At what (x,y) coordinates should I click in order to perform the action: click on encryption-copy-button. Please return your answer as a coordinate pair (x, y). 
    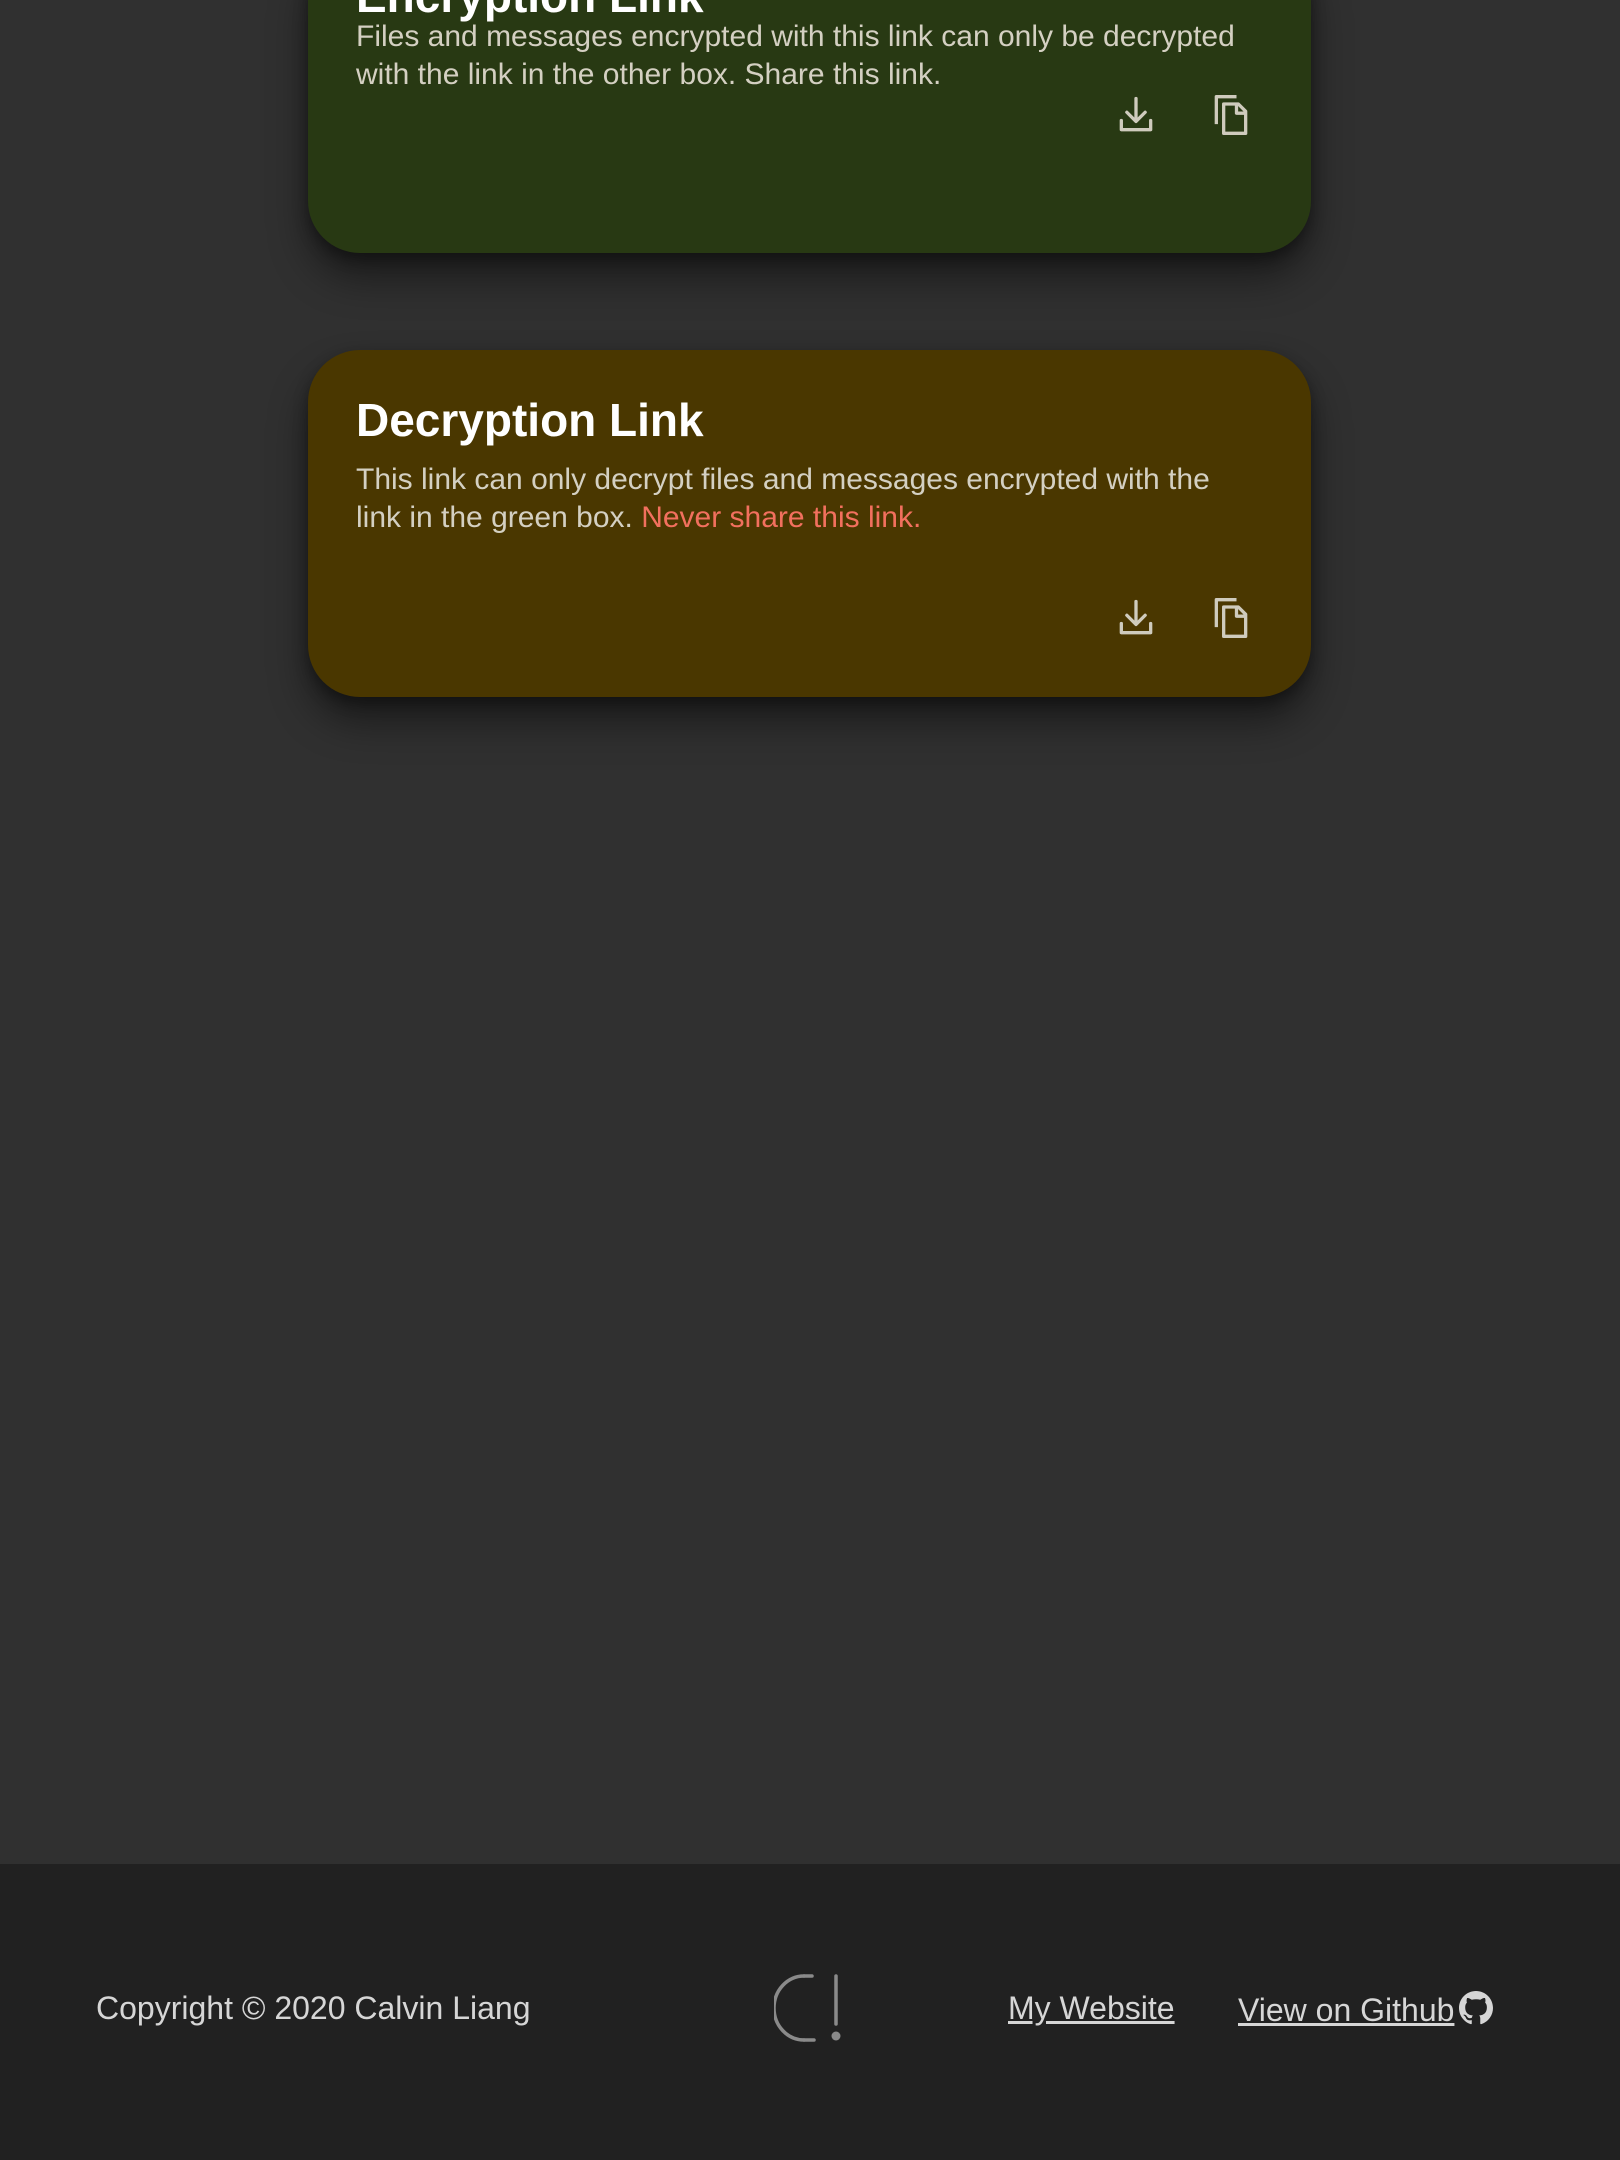
    Looking at the image, I should click on (1231, 115).